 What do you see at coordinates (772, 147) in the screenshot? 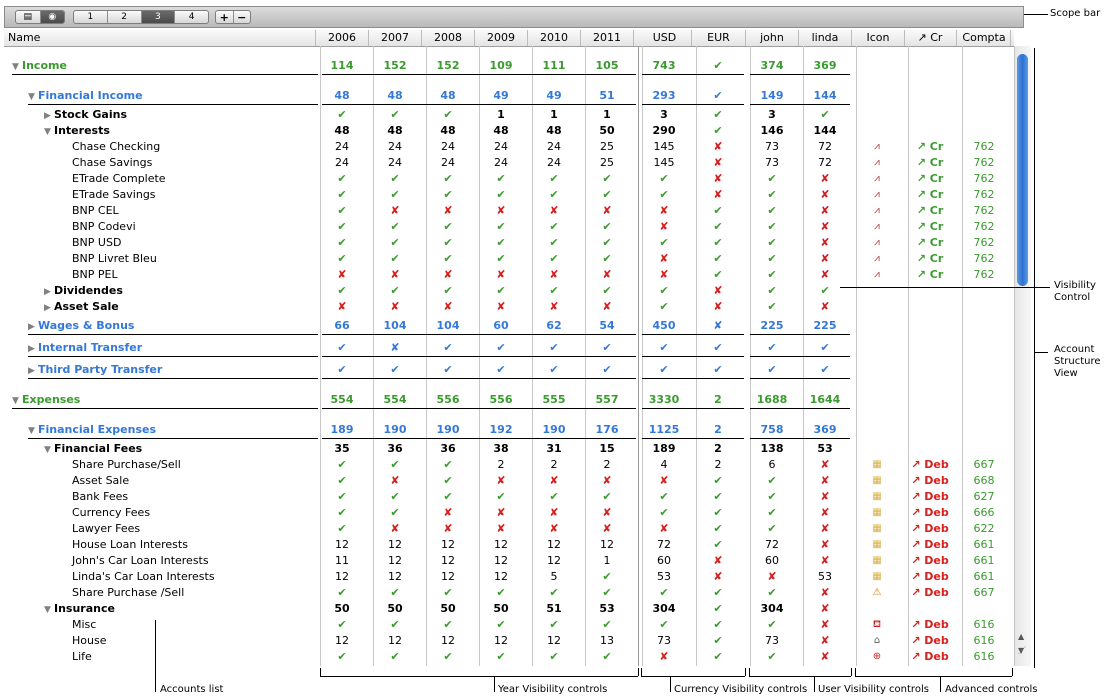
I see `visibility-cell: 73` at bounding box center [772, 147].